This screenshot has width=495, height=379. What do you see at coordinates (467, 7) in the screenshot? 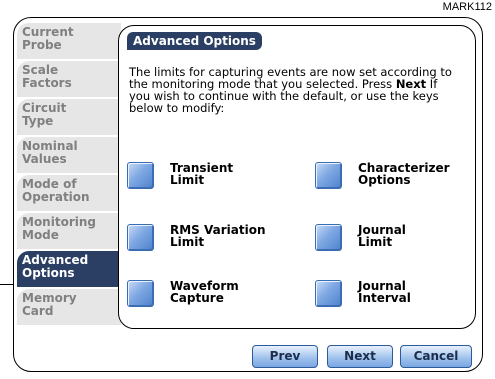
I see `figure-id: MARK112` at bounding box center [467, 7].